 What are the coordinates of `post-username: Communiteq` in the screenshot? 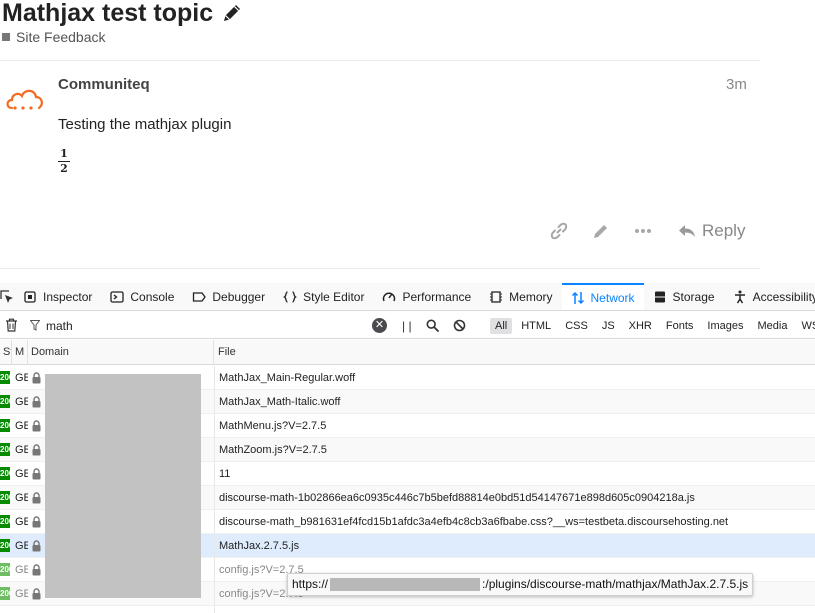 It's located at (104, 84).